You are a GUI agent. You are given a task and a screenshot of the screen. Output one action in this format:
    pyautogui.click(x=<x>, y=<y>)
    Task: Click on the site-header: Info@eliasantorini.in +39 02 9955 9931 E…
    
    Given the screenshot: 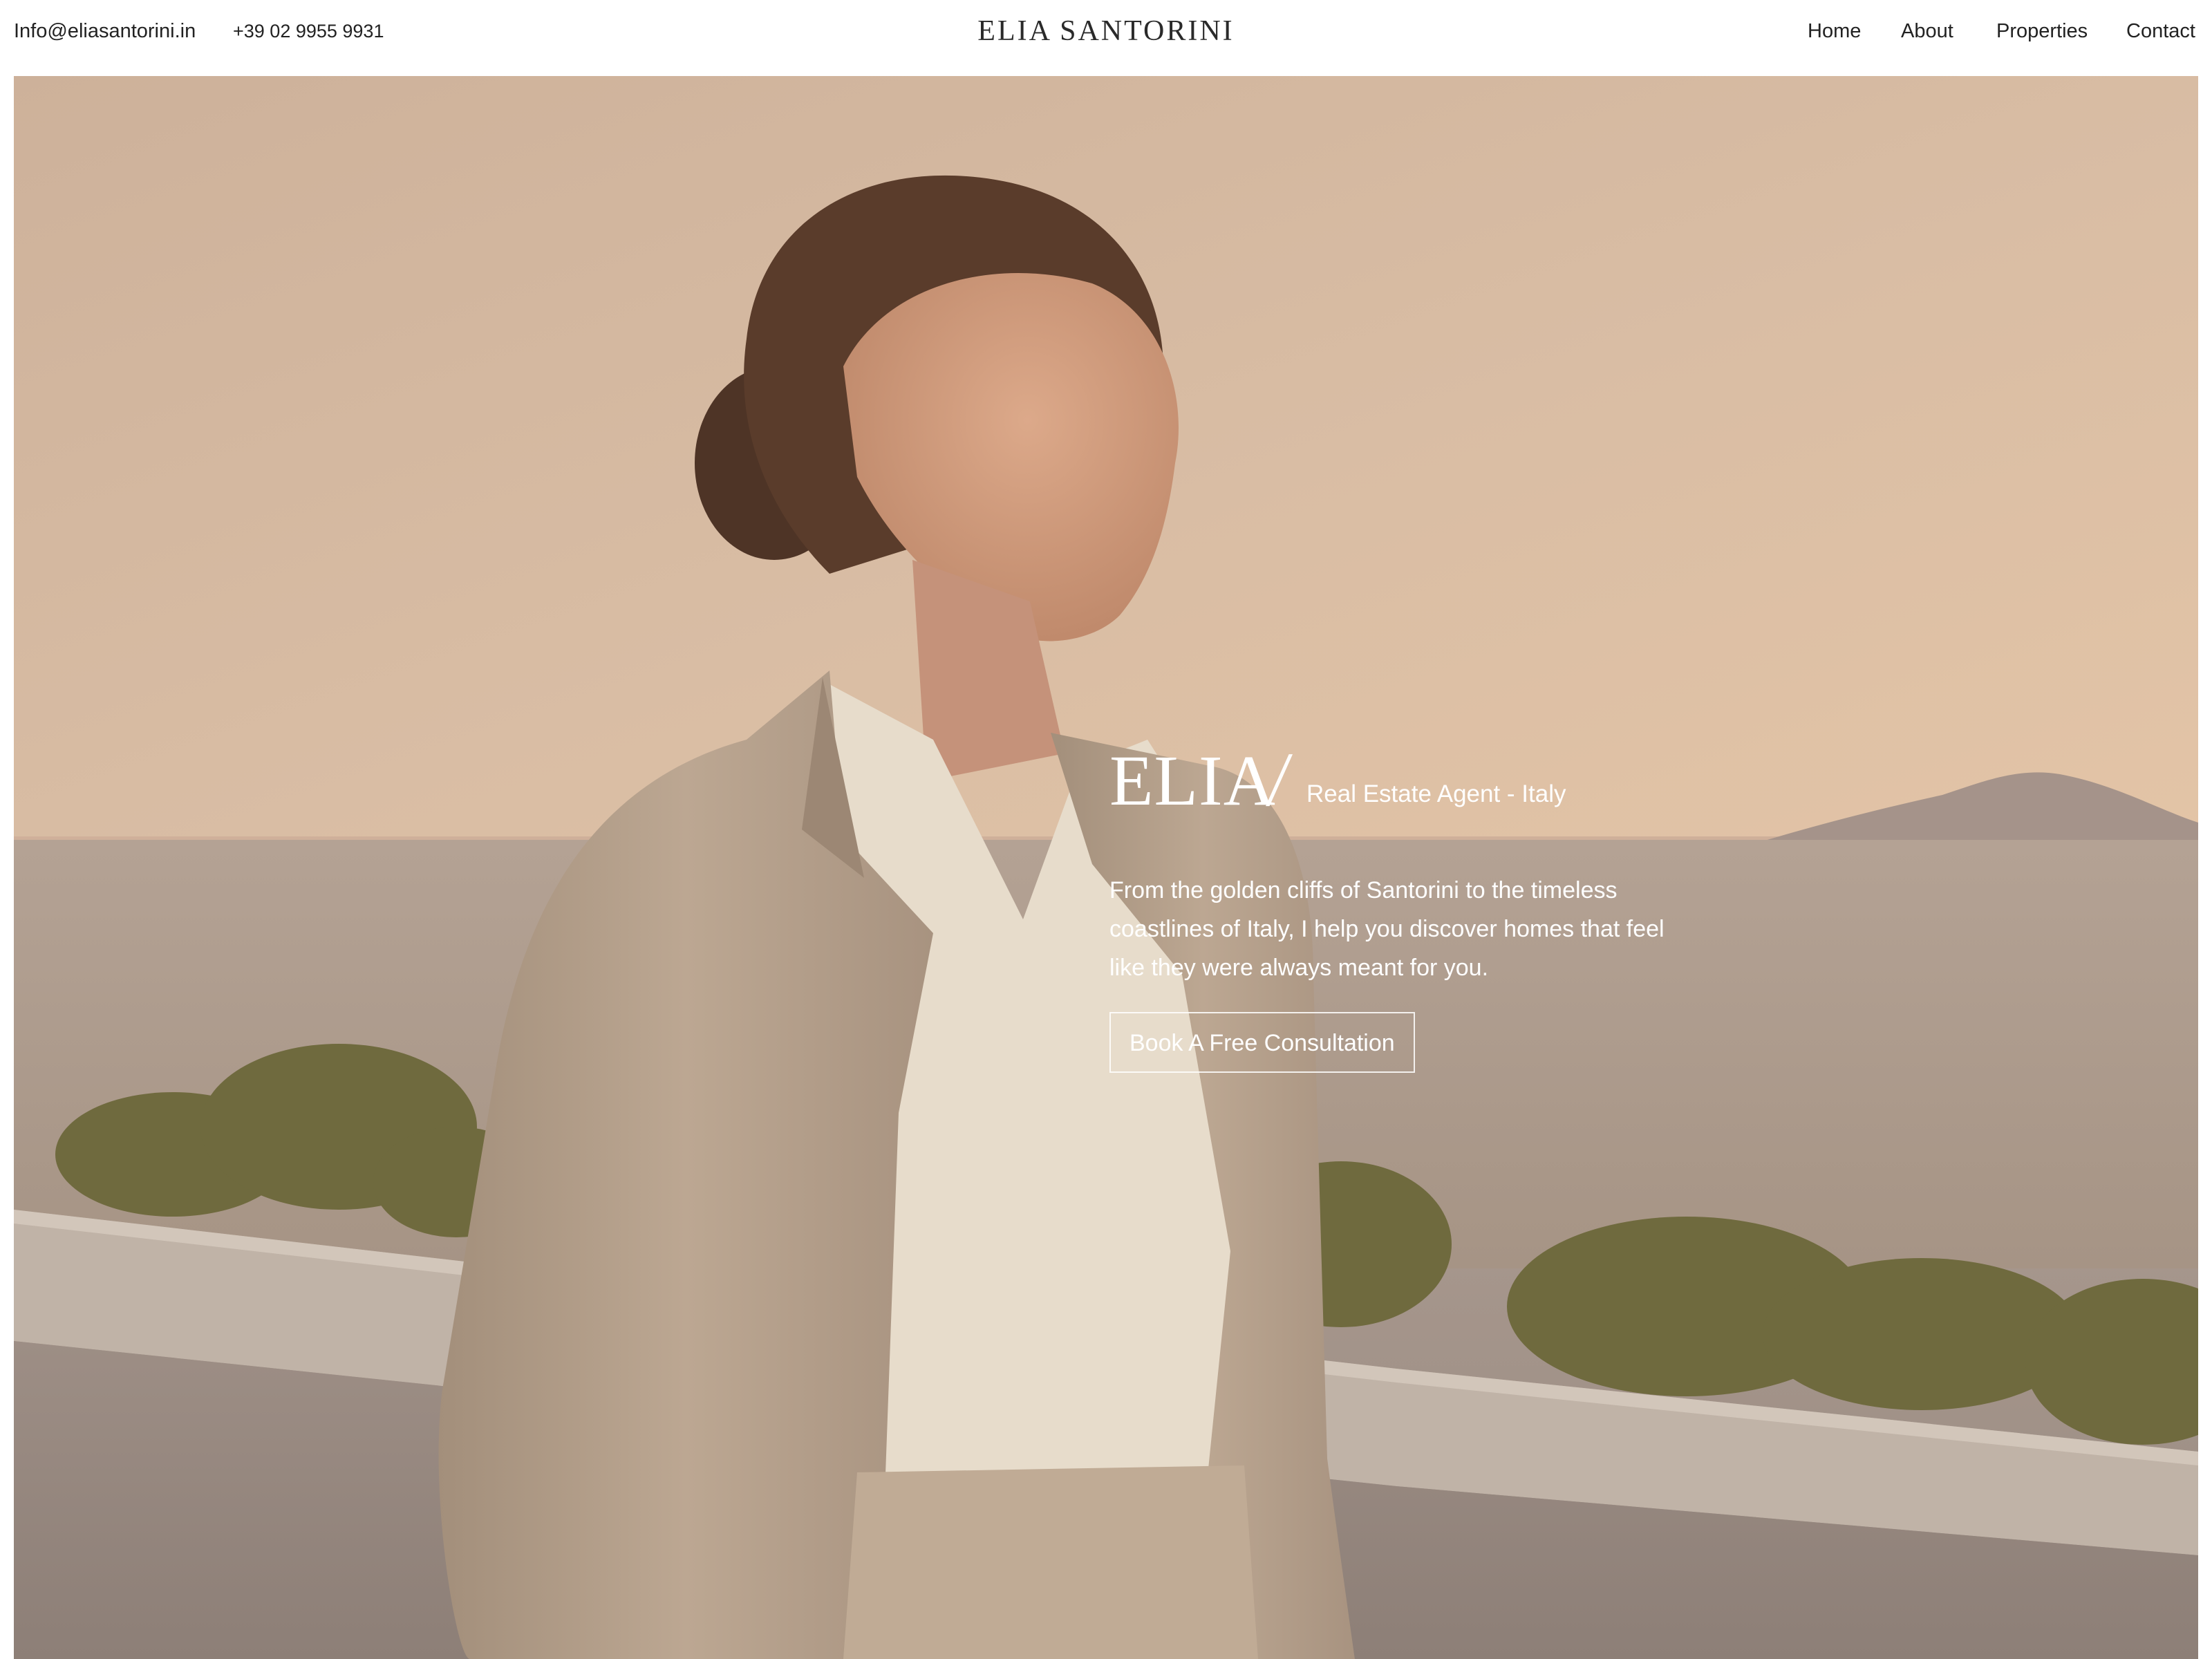 What is the action you would take?
    pyautogui.click(x=1106, y=38)
    